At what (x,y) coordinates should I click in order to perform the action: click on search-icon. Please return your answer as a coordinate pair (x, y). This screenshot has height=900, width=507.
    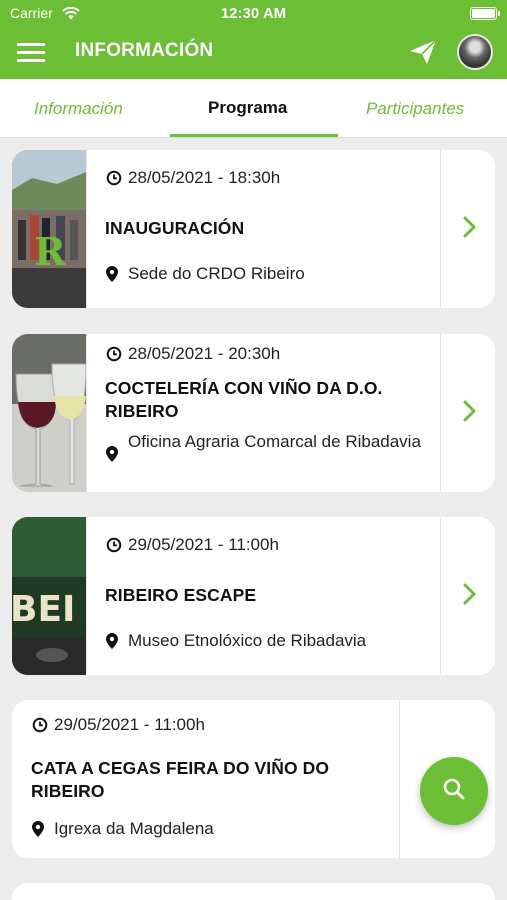
    Looking at the image, I should click on (454, 791).